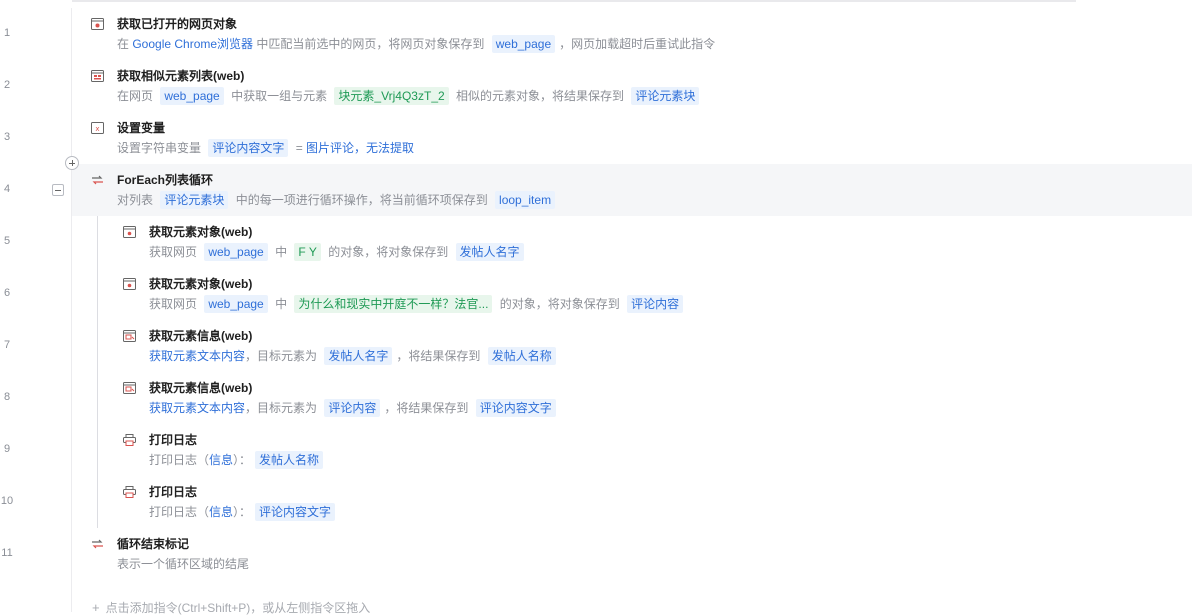 Image resolution: width=1192 pixels, height=616 pixels. I want to click on variable-icon: x, so click(97, 128).